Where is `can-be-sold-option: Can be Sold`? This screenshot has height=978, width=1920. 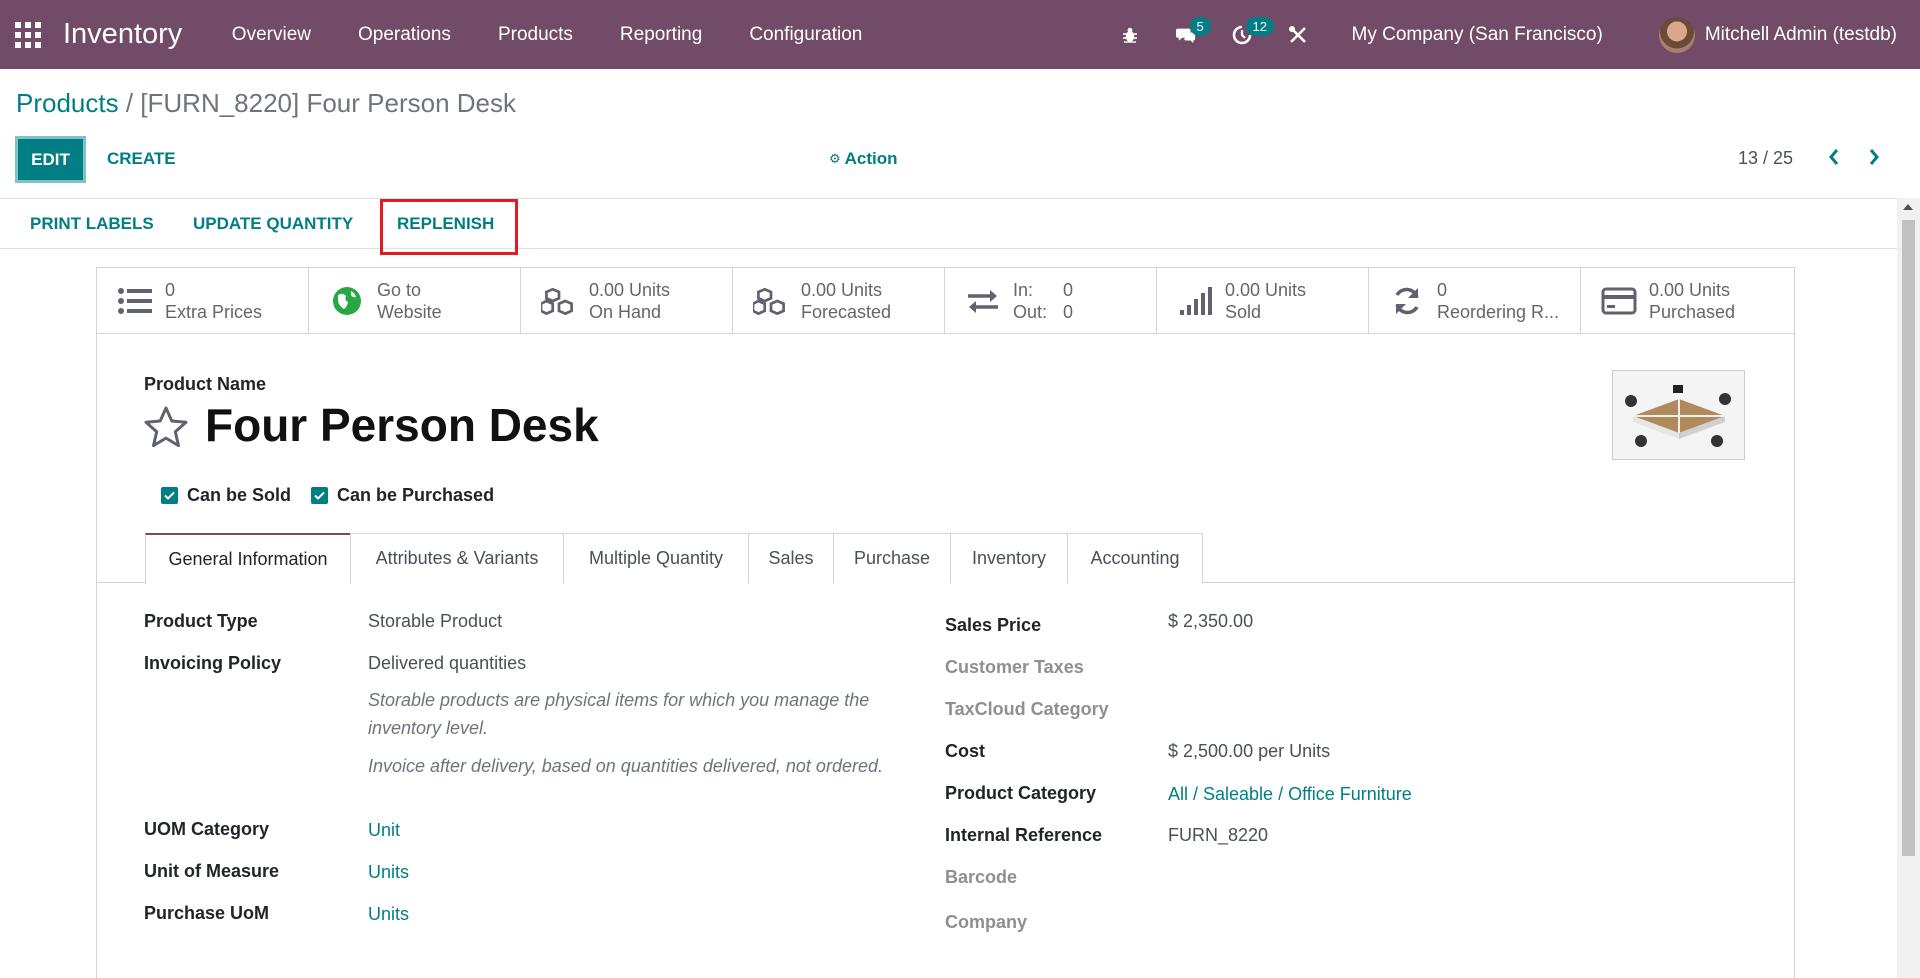 can-be-sold-option: Can be Sold is located at coordinates (226, 495).